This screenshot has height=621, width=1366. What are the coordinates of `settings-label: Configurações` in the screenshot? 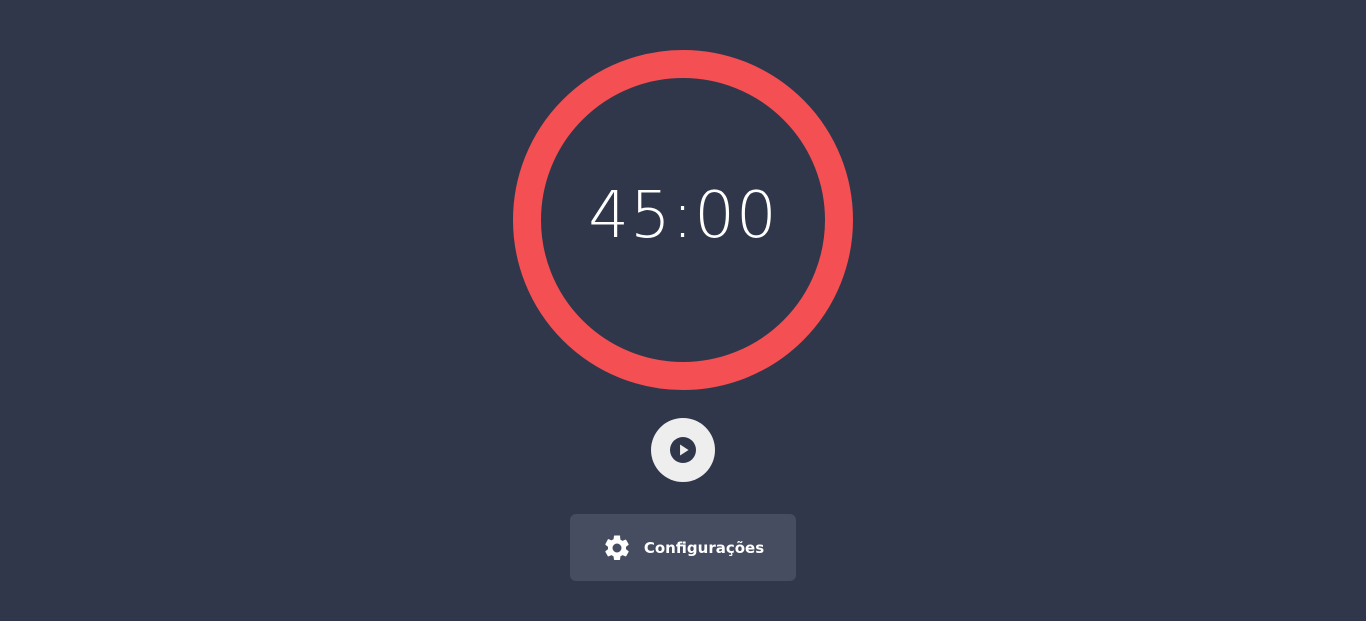 It's located at (704, 547).